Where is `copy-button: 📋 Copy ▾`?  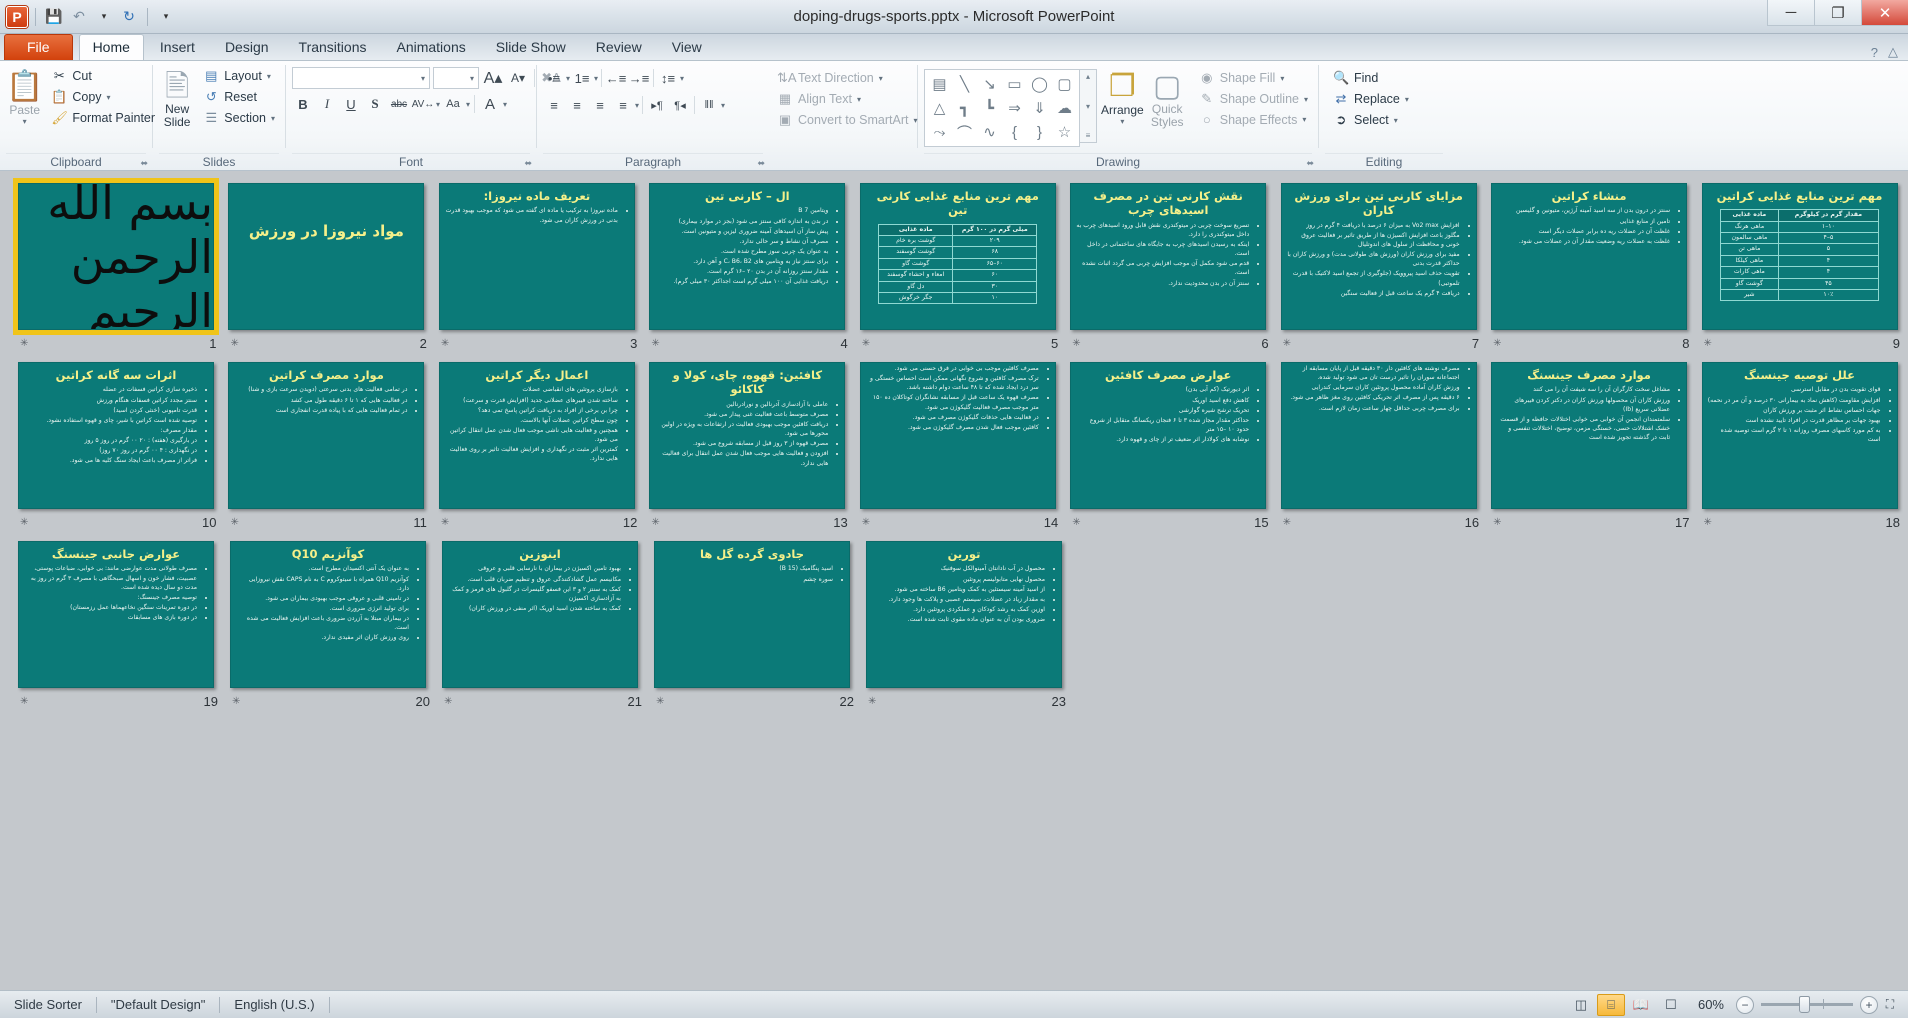
copy-button: 📋 Copy ▾ is located at coordinates (103, 97).